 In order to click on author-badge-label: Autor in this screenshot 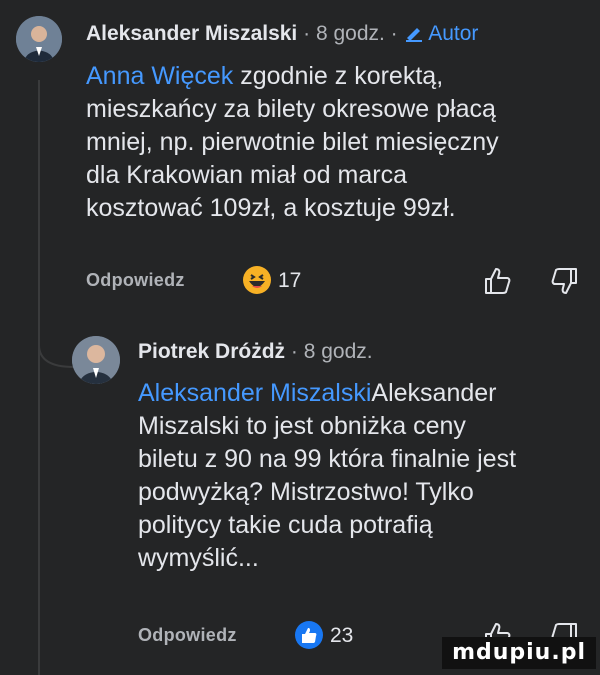, I will do `click(453, 33)`.